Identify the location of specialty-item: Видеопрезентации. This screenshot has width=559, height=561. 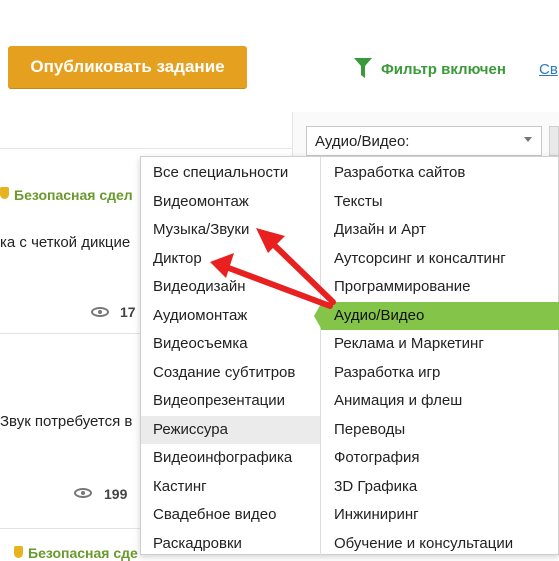
(230, 401).